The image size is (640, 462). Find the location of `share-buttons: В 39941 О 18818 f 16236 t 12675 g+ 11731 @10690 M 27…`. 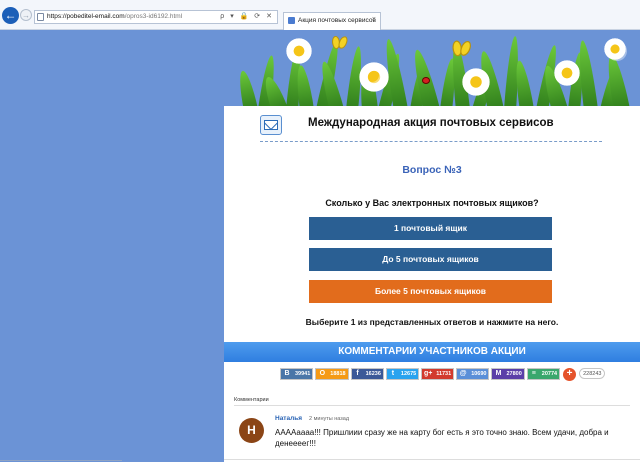

share-buttons: В 39941 О 18818 f 16236 t 12675 g+ 11731 @10690 M 27… is located at coordinates (443, 375).